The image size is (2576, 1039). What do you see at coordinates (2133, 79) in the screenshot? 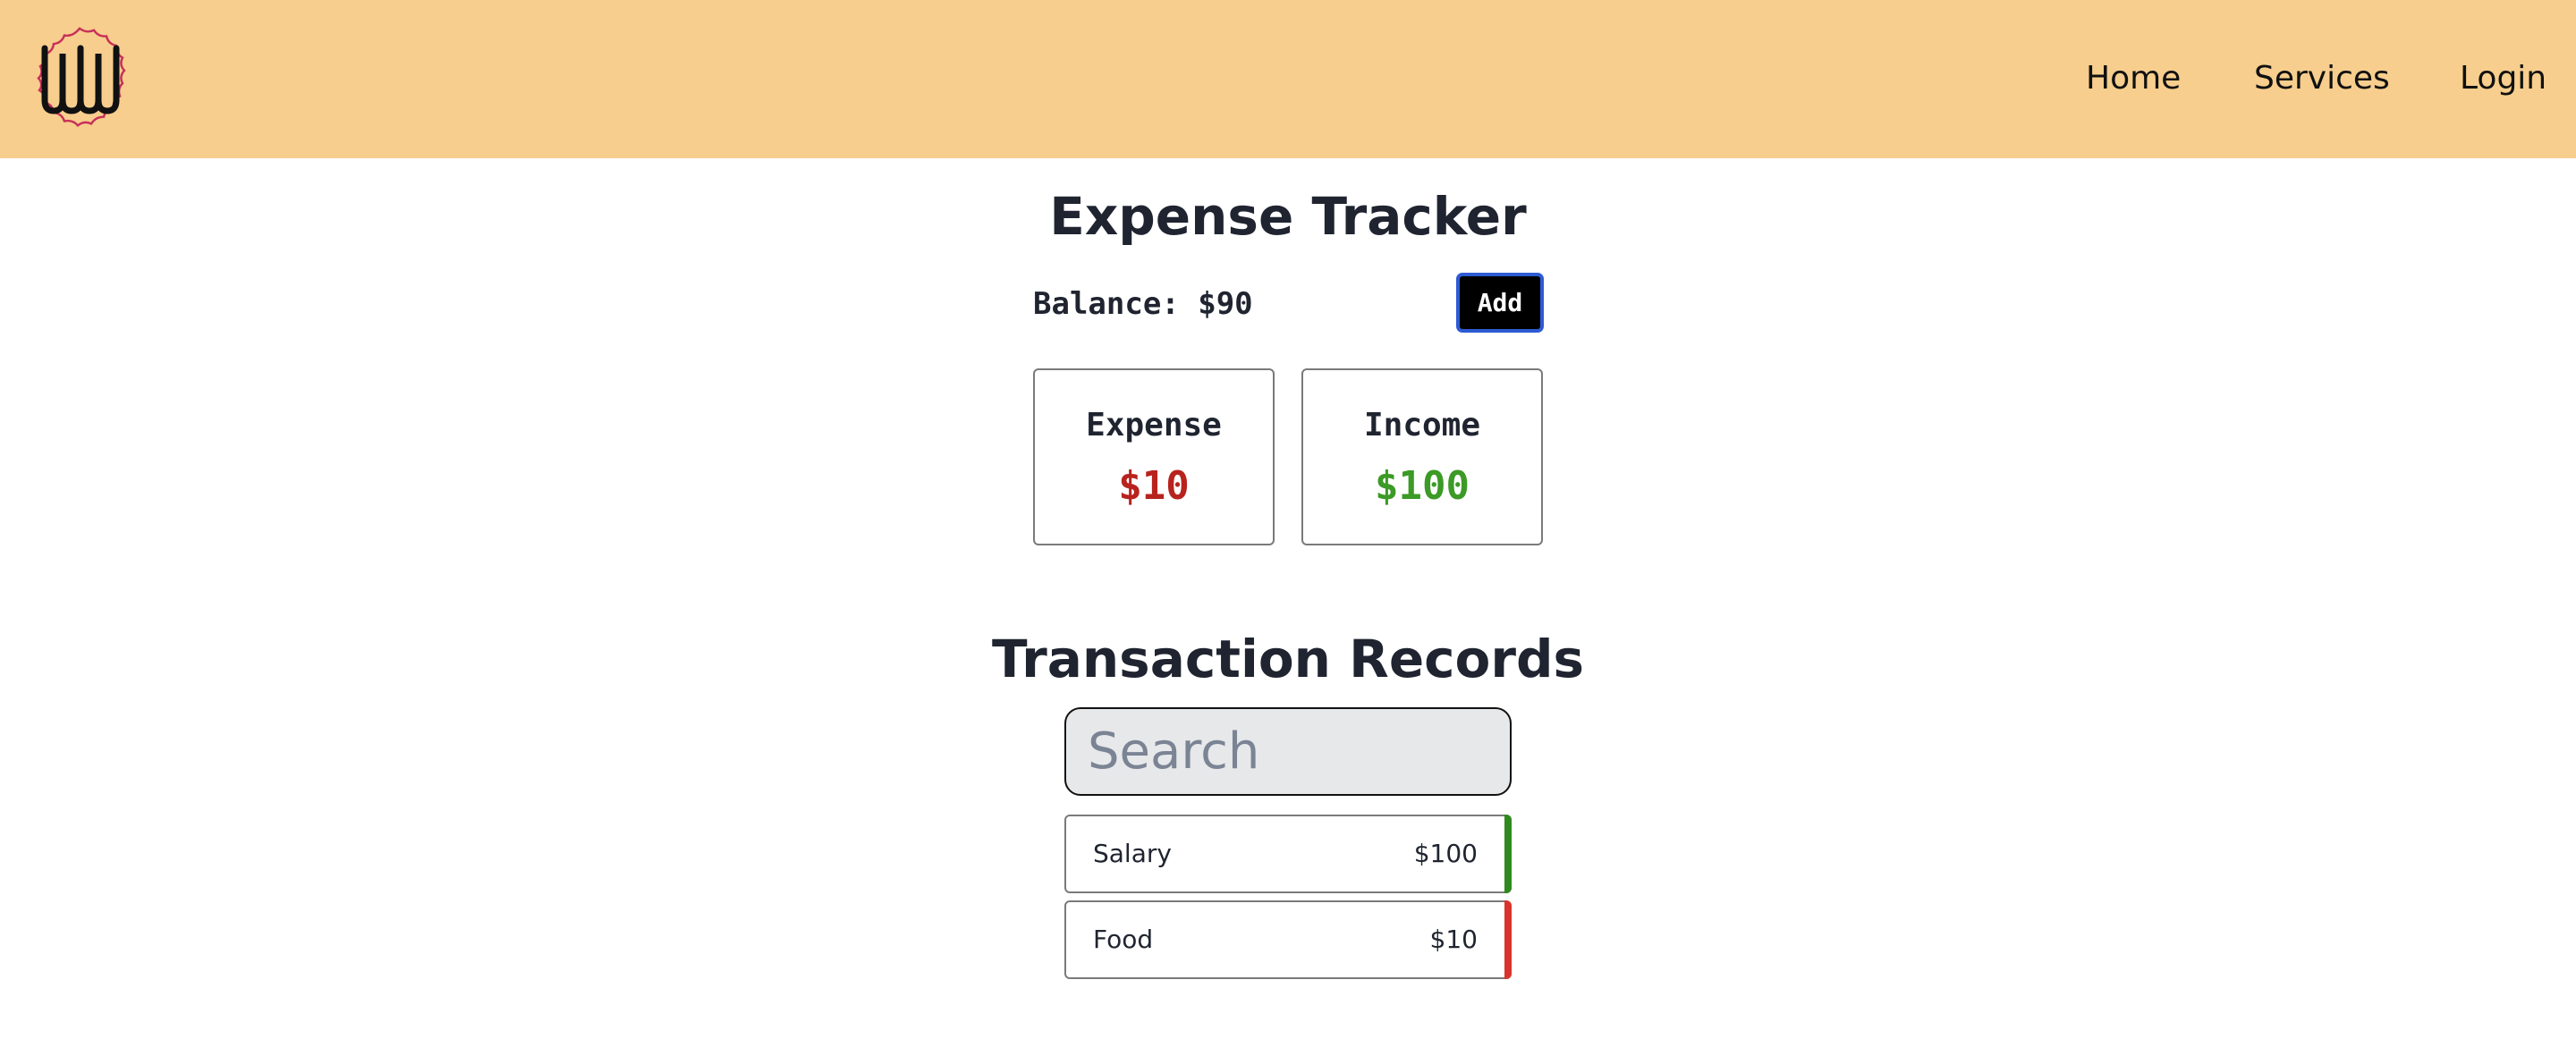
I see `nav-home-link: Home` at bounding box center [2133, 79].